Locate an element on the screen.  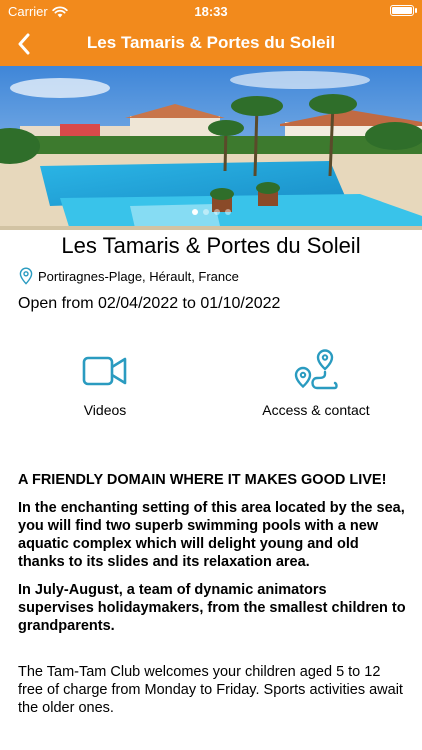
gallery-page-indicator is located at coordinates (211, 212).